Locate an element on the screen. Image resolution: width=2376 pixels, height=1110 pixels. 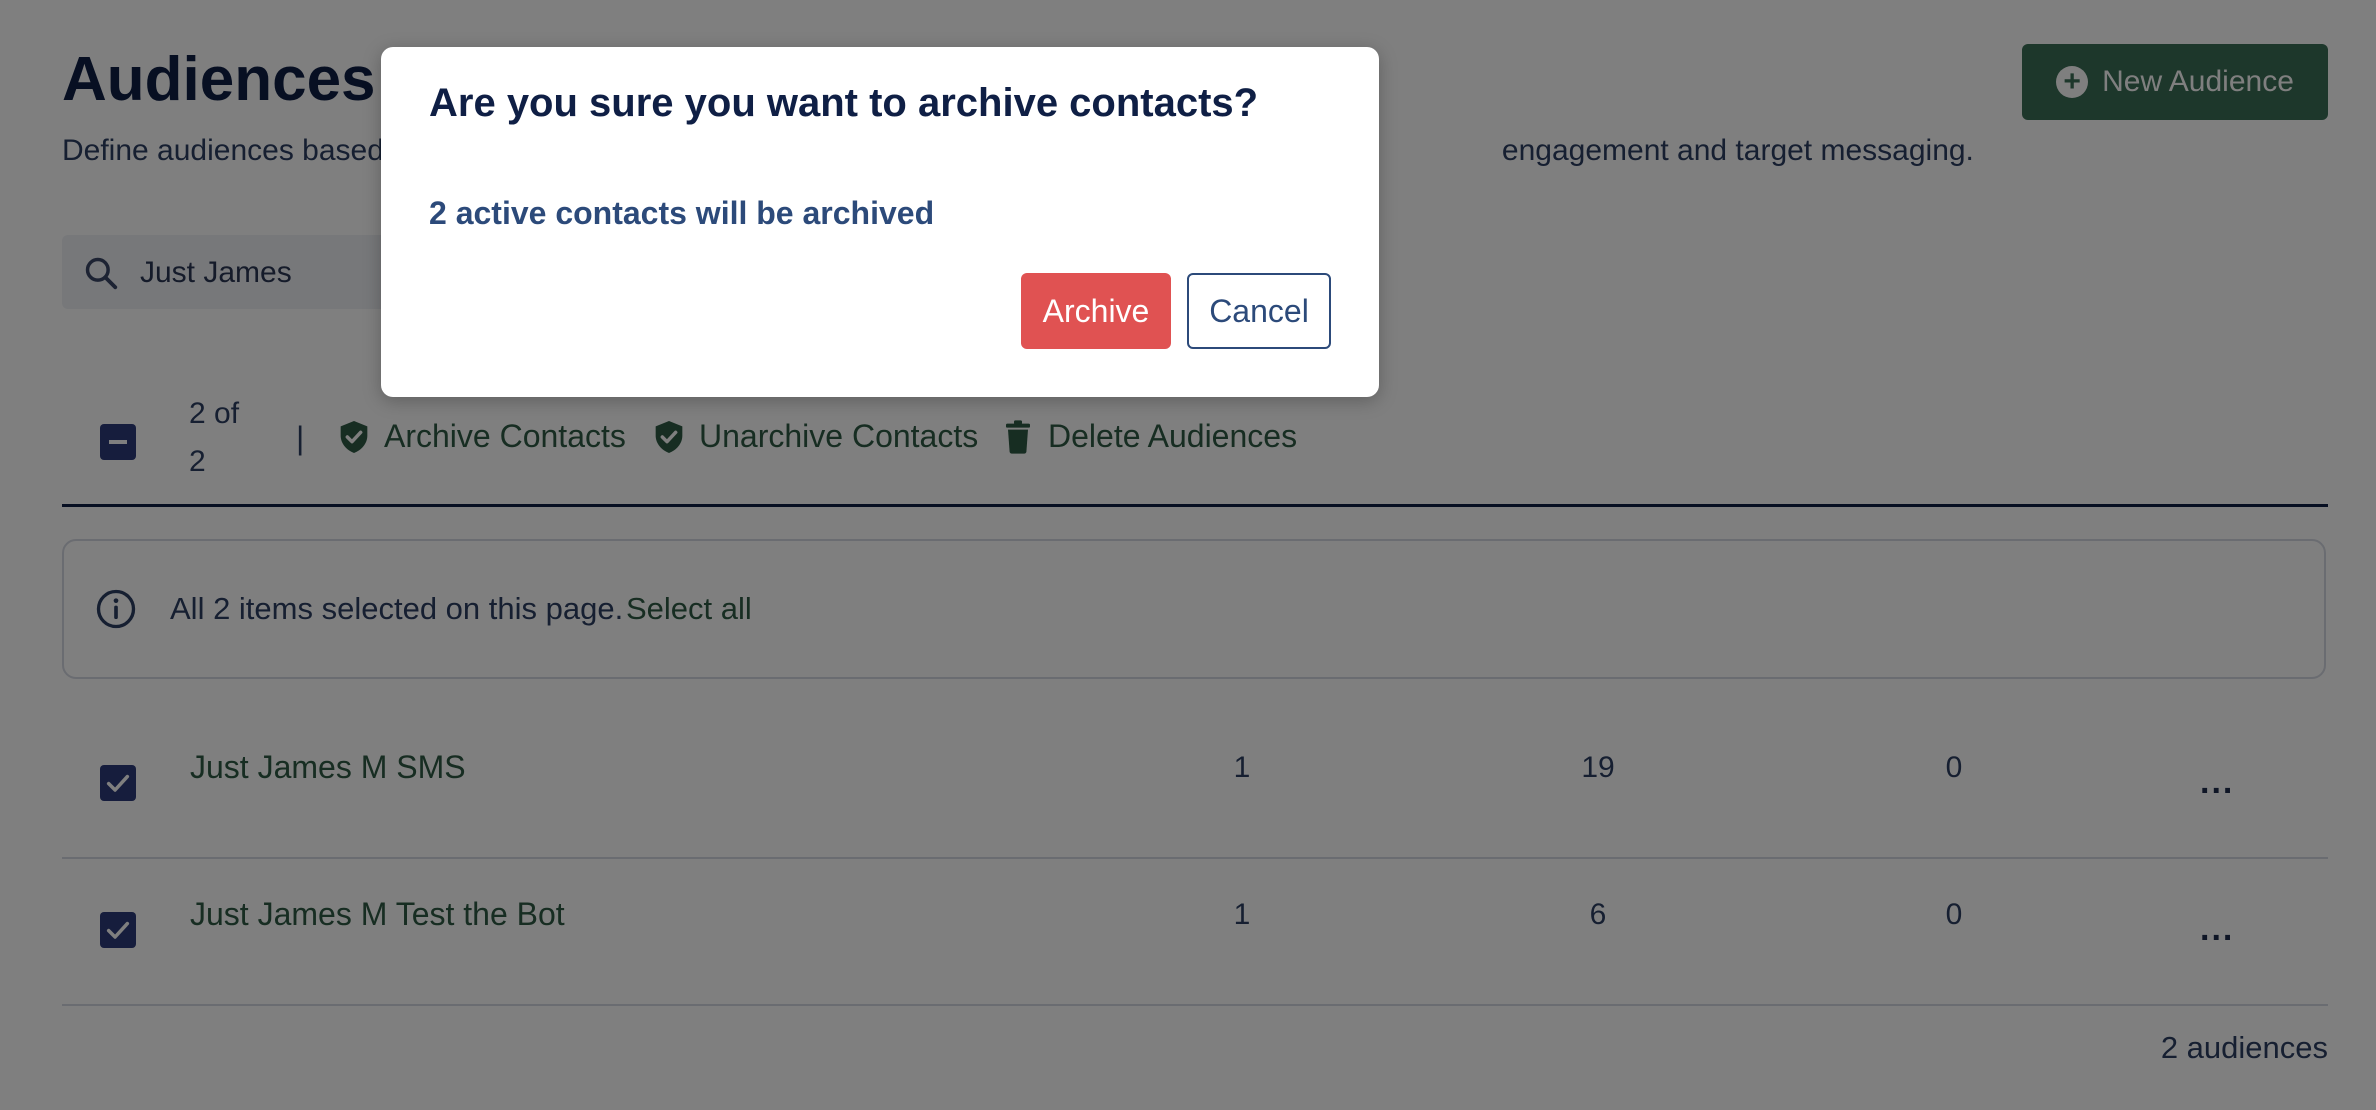
archive-button: Archive is located at coordinates (1096, 311).